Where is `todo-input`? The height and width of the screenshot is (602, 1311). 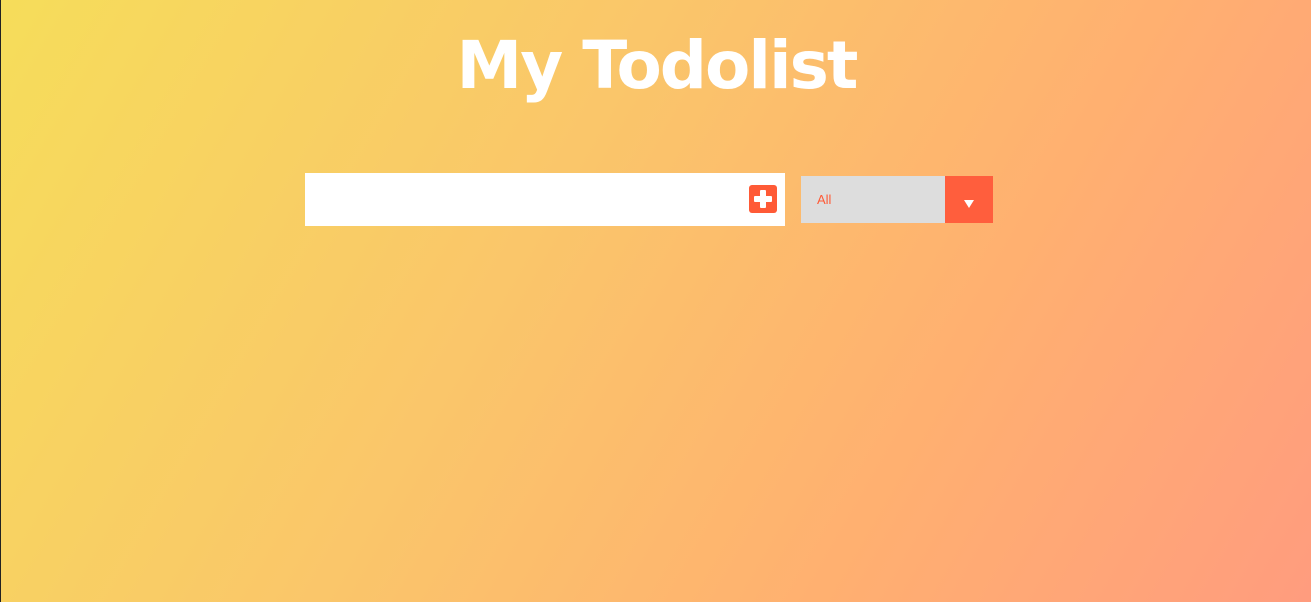
todo-input is located at coordinates (525, 199).